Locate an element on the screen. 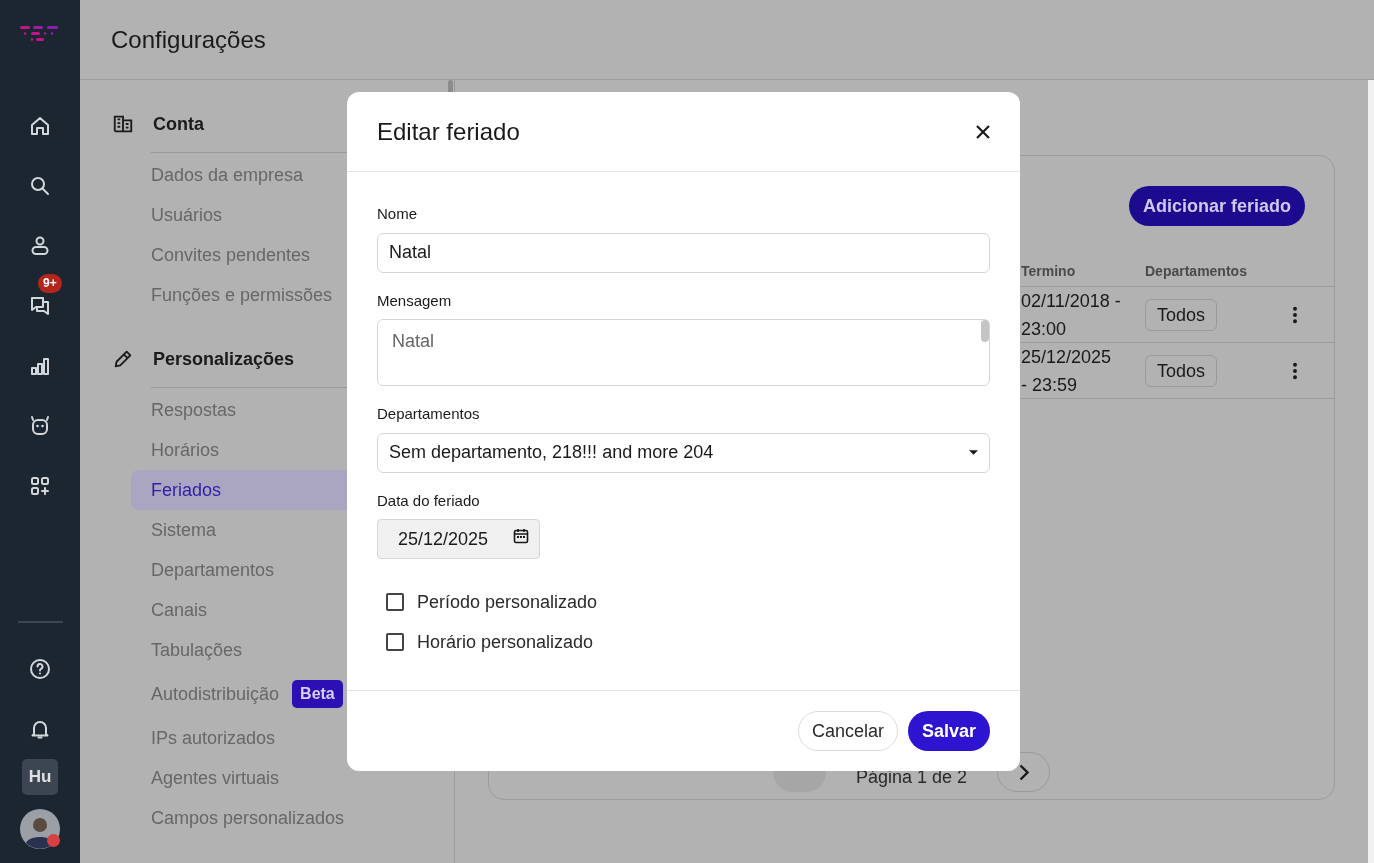  avatar is located at coordinates (40, 829).